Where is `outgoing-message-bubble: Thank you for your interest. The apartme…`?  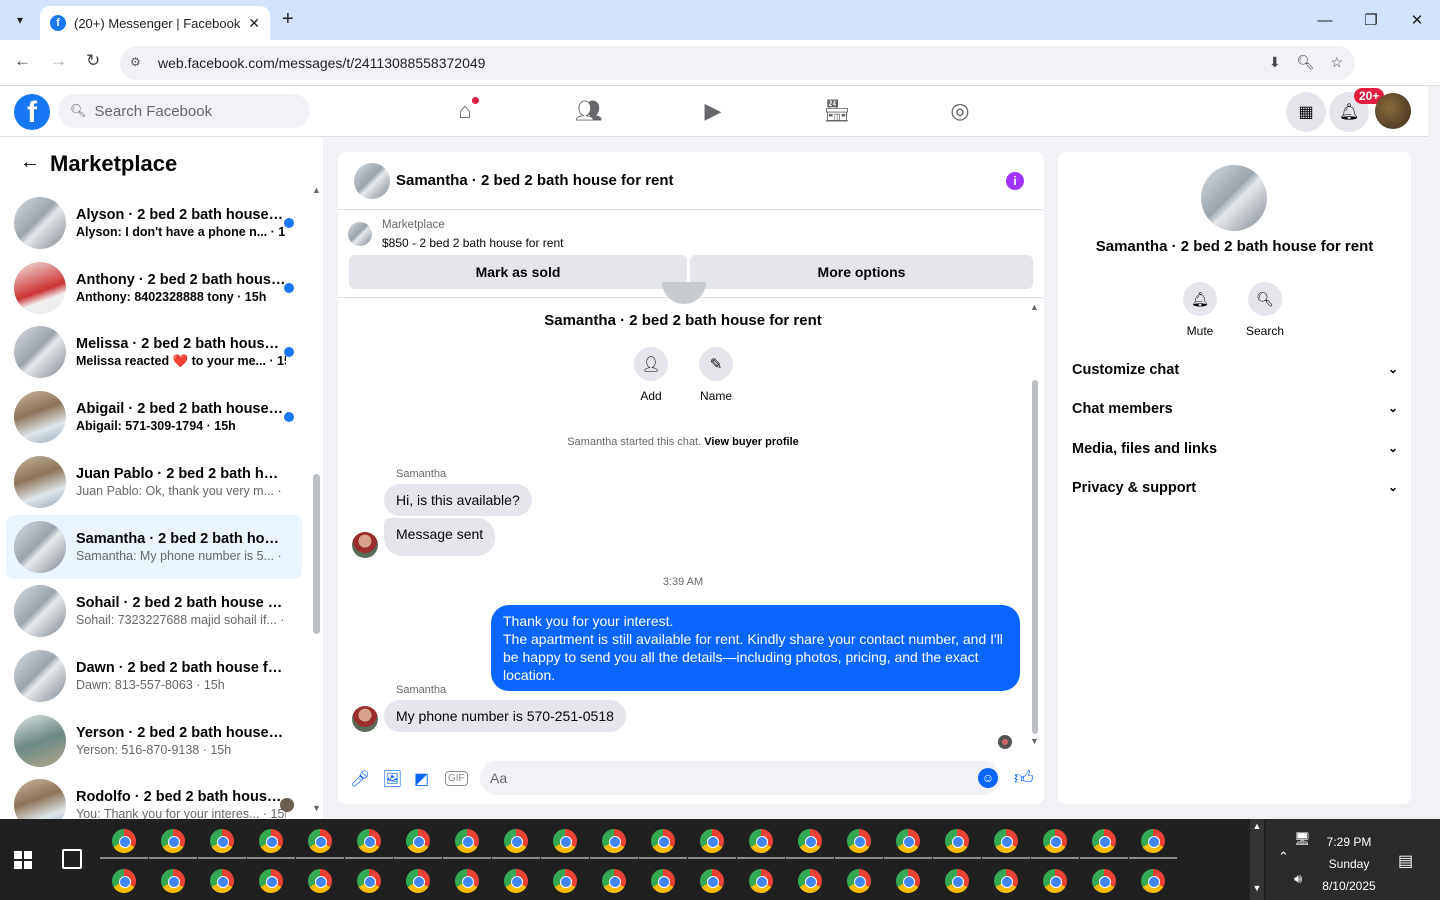 outgoing-message-bubble: Thank you for your interest. The apartme… is located at coordinates (755, 648).